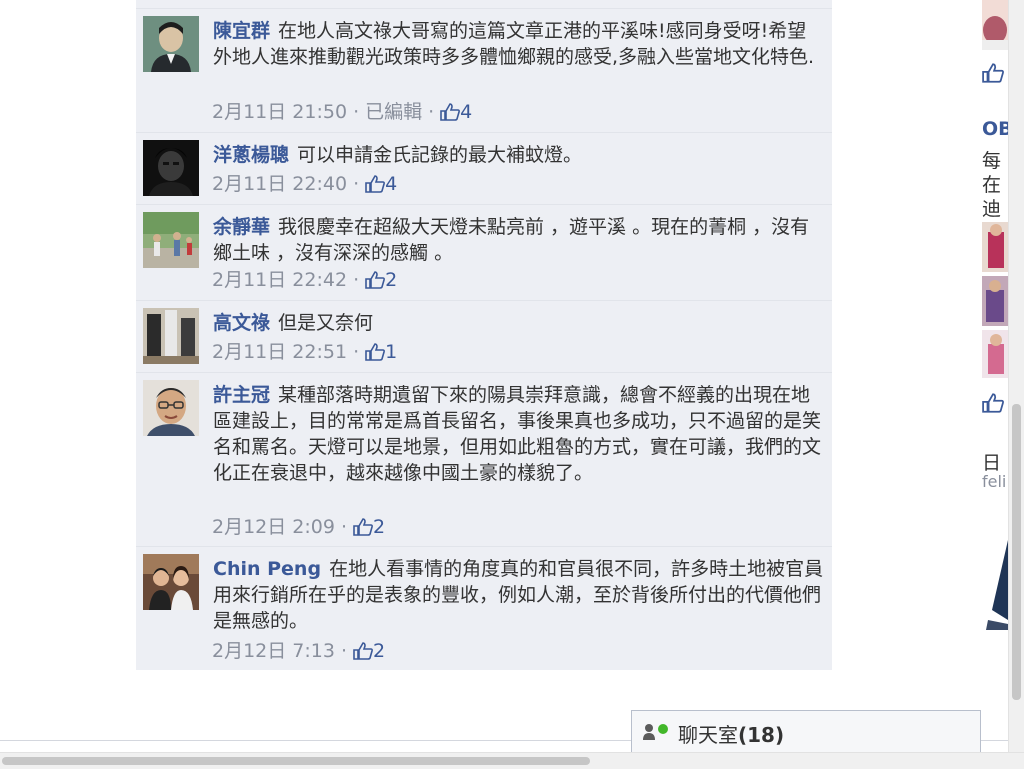 This screenshot has height=769, width=1024. Describe the element at coordinates (273, 651) in the screenshot. I see `comment-timestamp: 2月12日 7:13` at that location.